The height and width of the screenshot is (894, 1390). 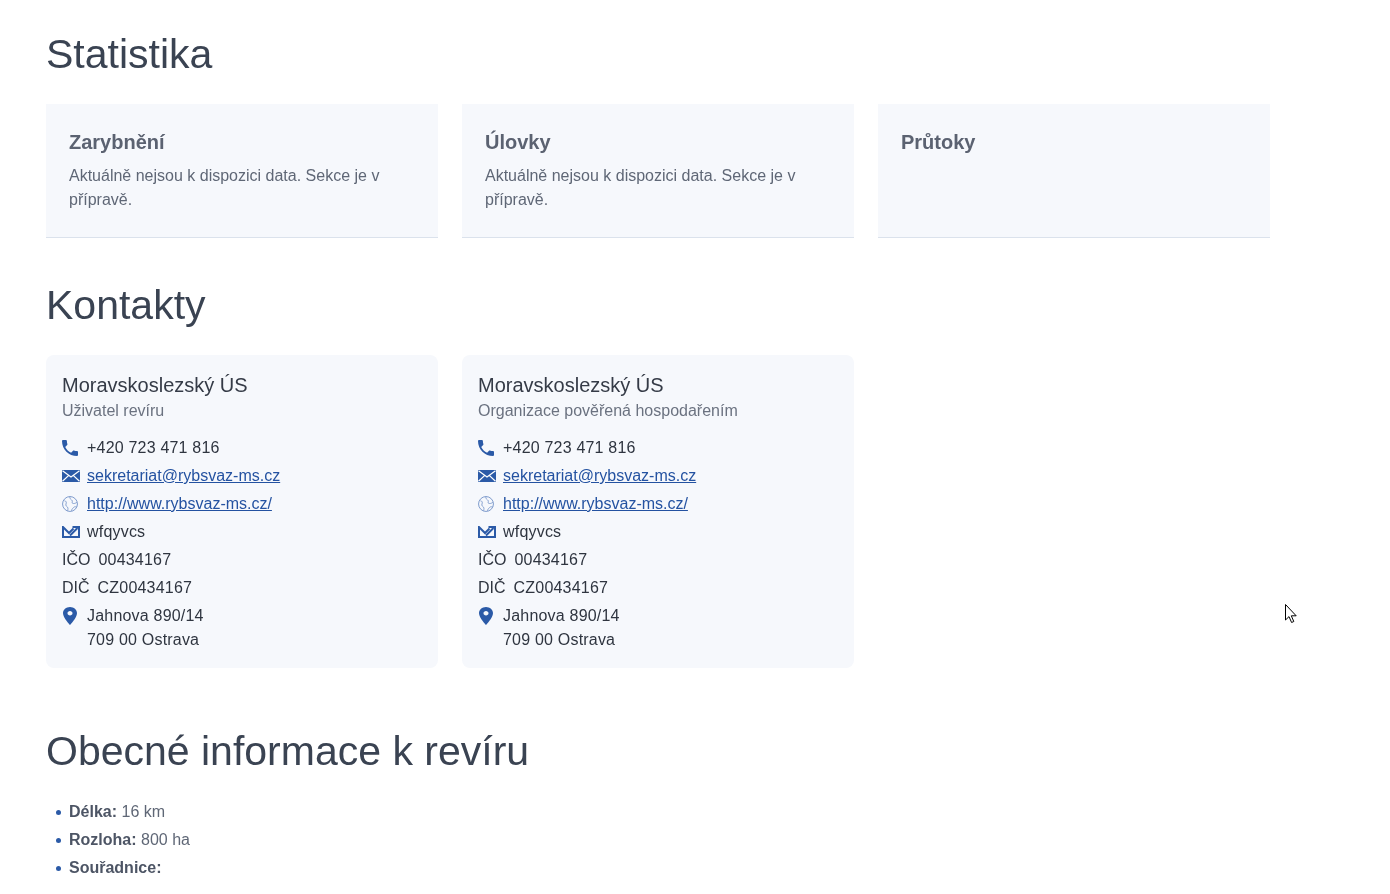 I want to click on section-heading: Statistika, so click(x=130, y=54).